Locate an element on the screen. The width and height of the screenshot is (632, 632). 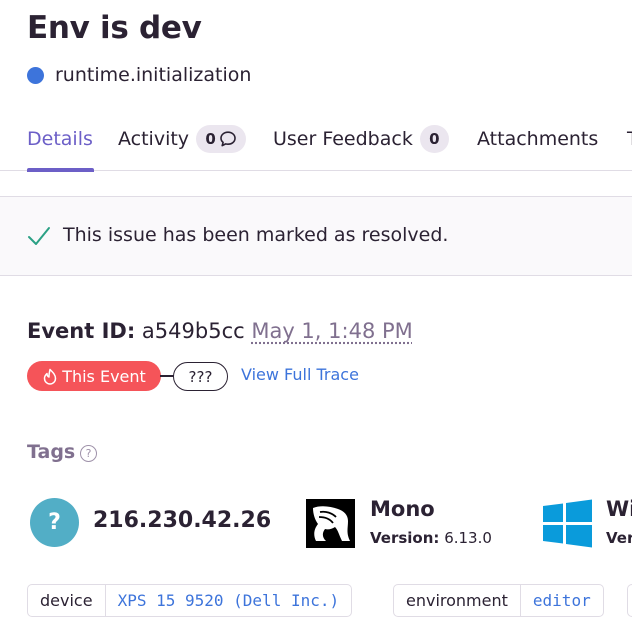
tag-value-link: XPS 15 9520 (Dell Inc.) is located at coordinates (228, 600).